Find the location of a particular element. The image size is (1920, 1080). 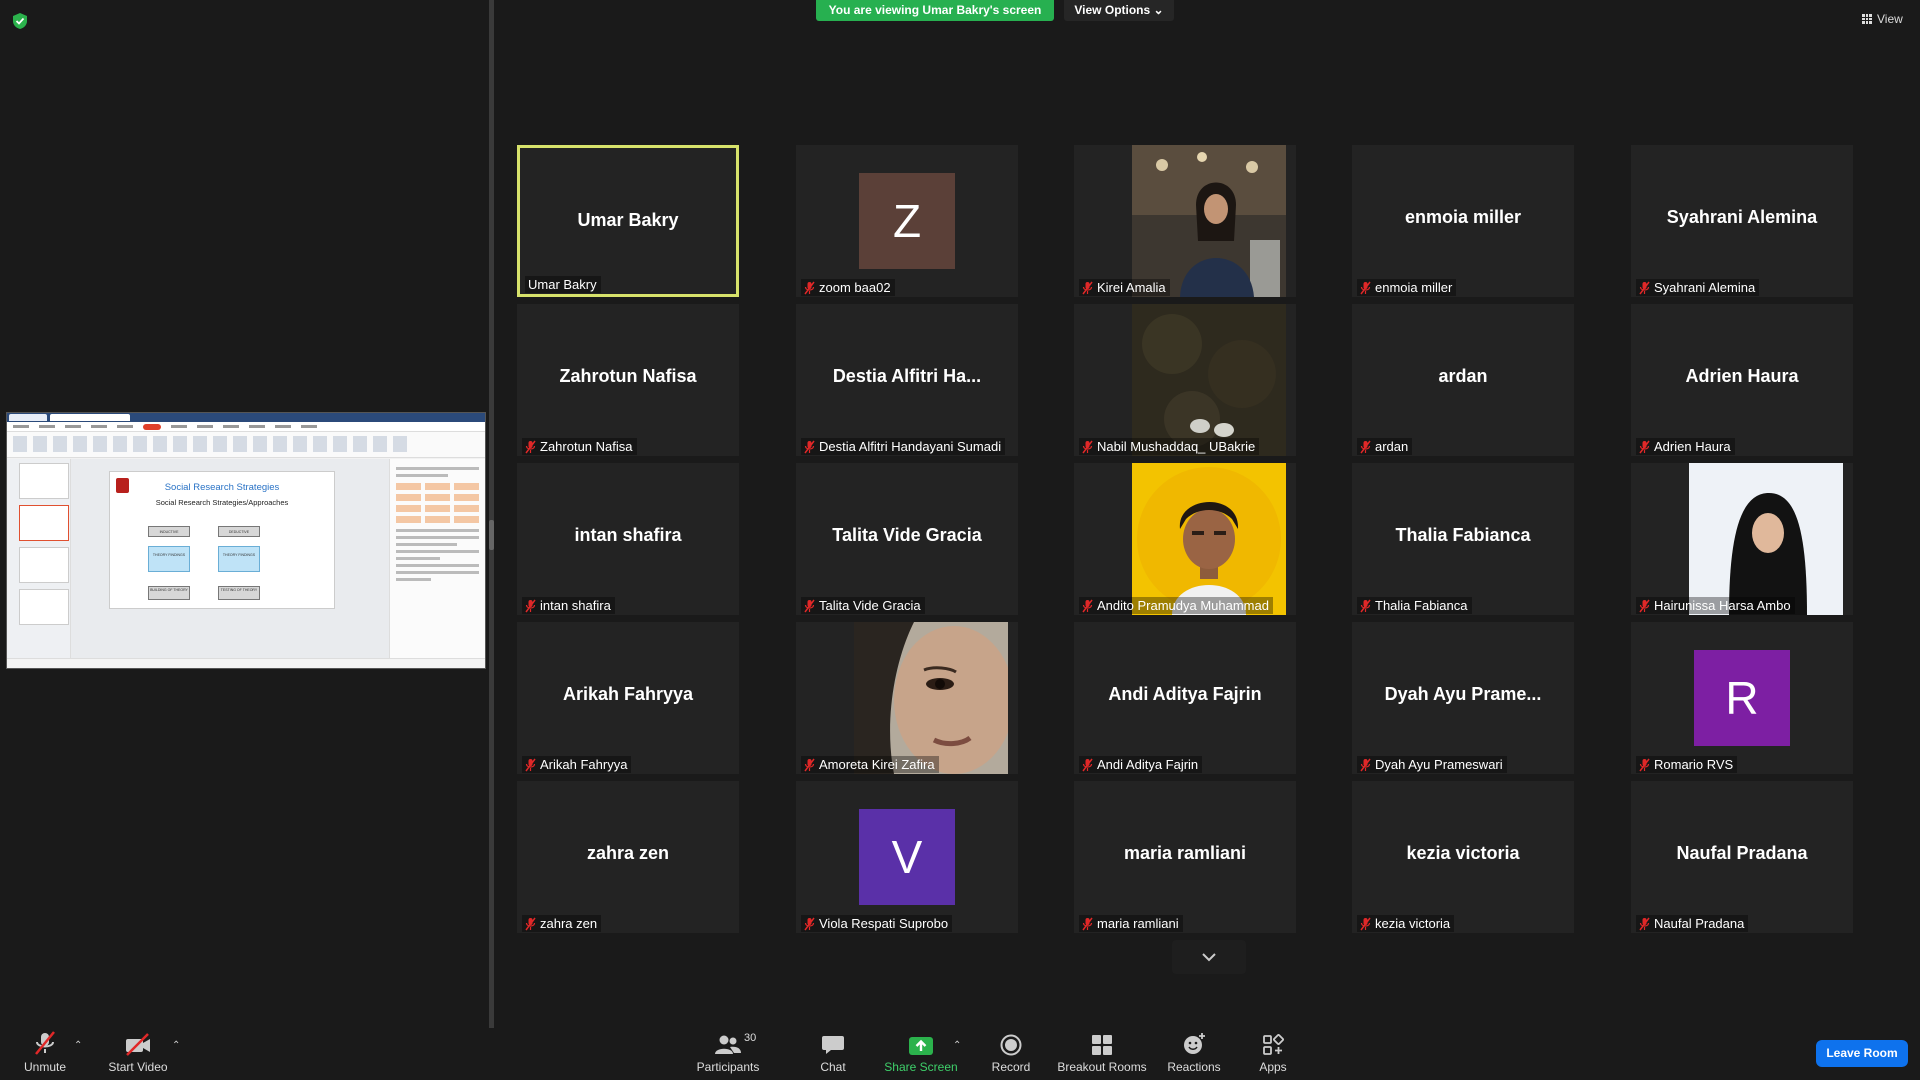

slide-thumbnail is located at coordinates (44, 607).